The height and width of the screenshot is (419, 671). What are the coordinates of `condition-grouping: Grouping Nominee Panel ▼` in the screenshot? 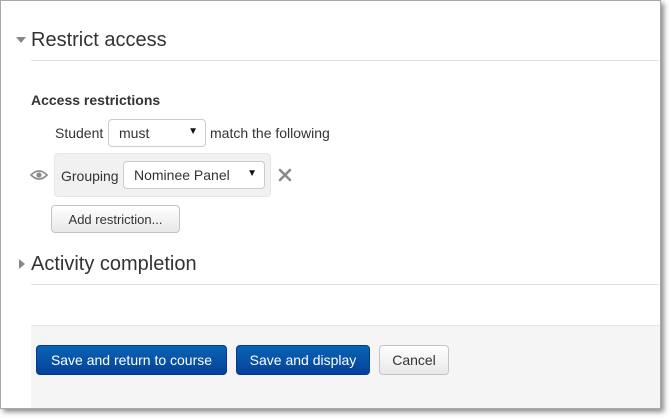 It's located at (162, 175).